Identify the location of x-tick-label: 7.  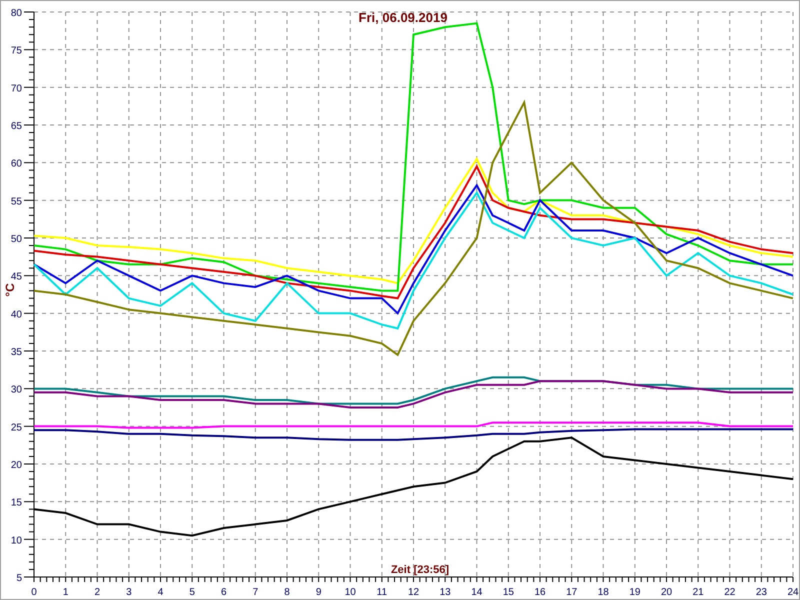
(255, 592).